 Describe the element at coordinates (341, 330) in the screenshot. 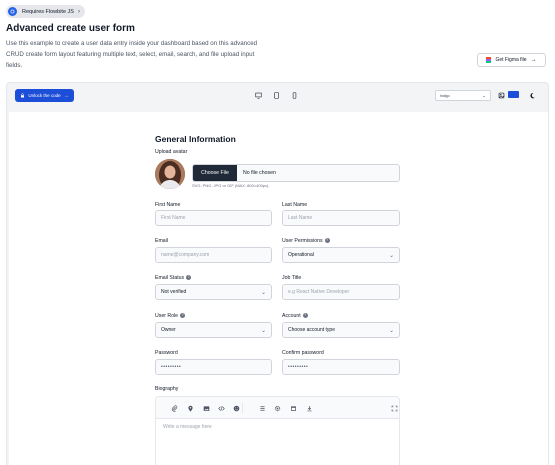

I see `account-select: Choose account type ⌄` at that location.